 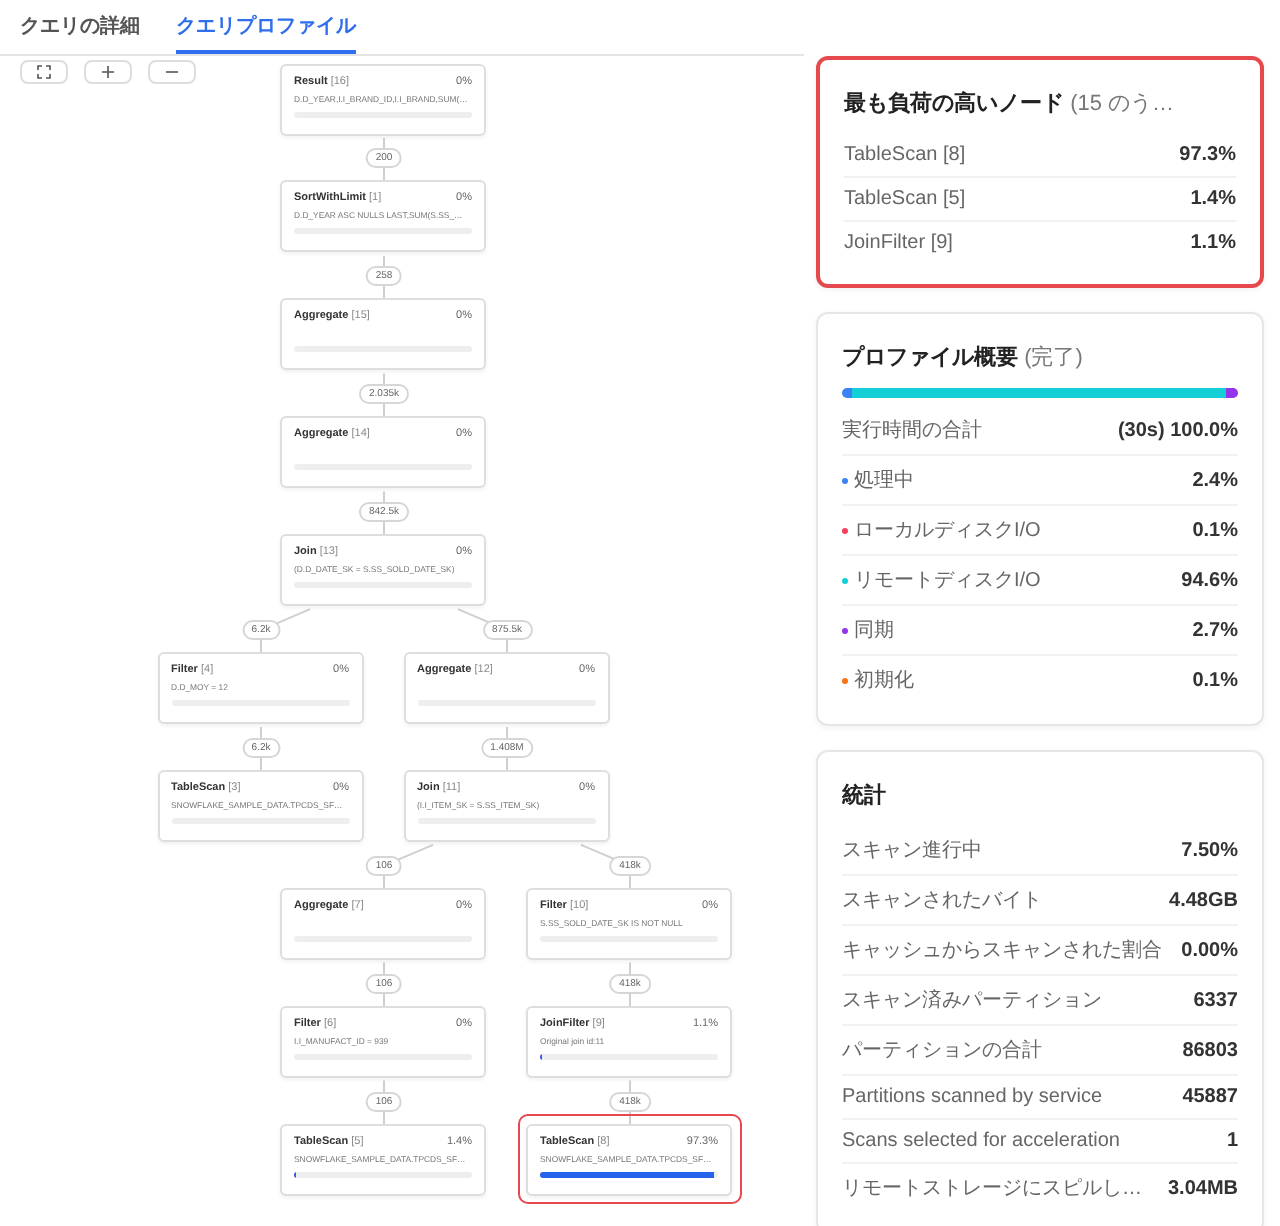 I want to click on row-label: TableScan [5], so click(x=905, y=199).